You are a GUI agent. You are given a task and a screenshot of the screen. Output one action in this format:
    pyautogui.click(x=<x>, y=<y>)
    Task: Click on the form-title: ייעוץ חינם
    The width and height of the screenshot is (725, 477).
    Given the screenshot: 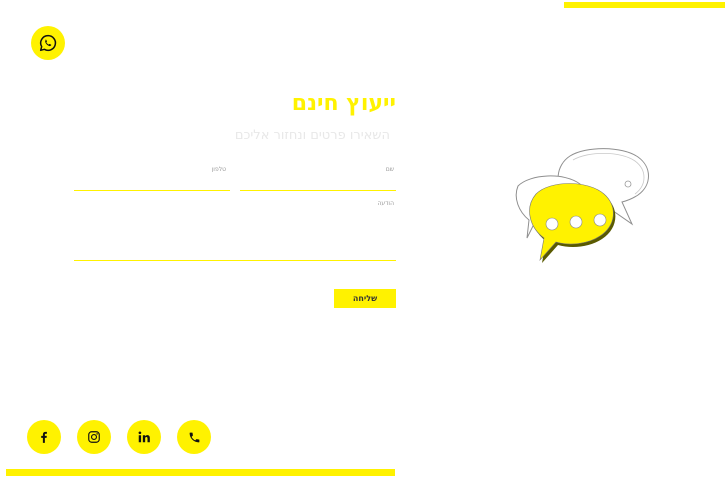 What is the action you would take?
    pyautogui.click(x=343, y=103)
    